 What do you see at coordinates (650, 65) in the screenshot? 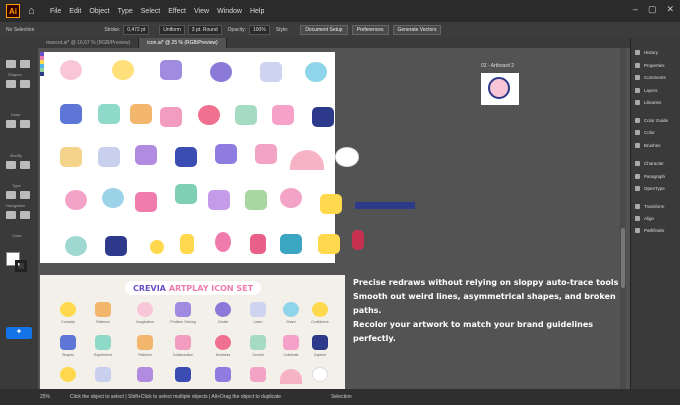
I see `panel-properties: Properties` at bounding box center [650, 65].